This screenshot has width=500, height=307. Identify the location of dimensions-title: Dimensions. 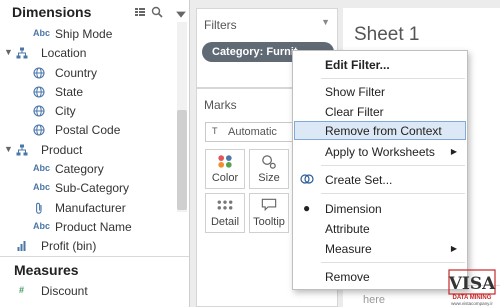
(52, 12).